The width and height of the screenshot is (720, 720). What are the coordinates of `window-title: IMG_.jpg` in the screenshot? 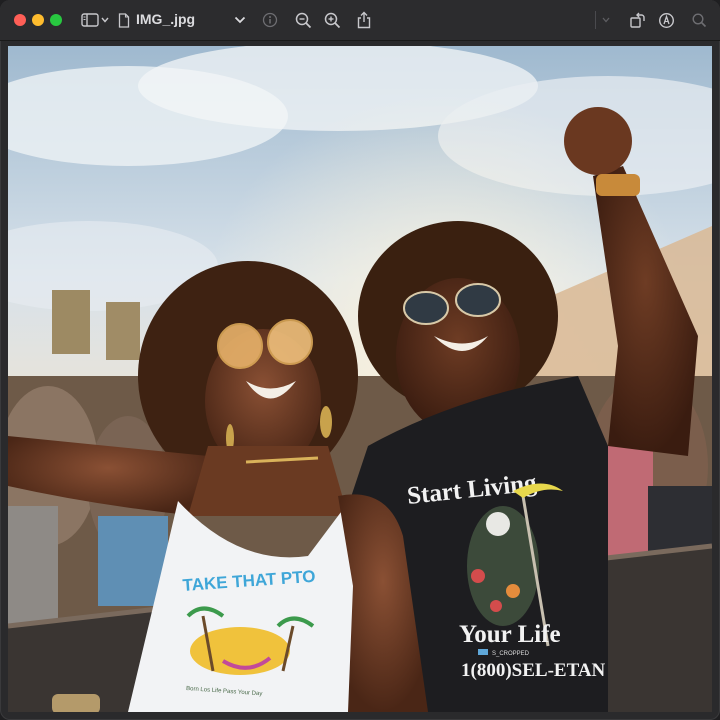 It's located at (165, 19).